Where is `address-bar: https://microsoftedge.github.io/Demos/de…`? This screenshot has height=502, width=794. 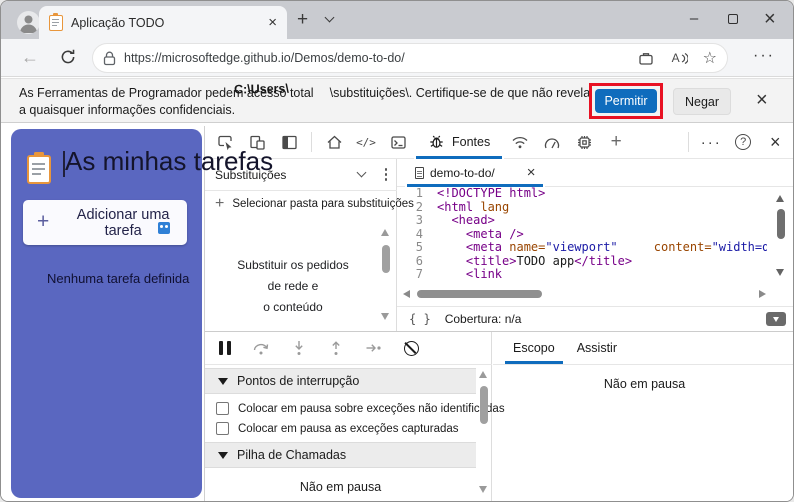
address-bar: https://microsoftedge.github.io/Demos/de… is located at coordinates (410, 58).